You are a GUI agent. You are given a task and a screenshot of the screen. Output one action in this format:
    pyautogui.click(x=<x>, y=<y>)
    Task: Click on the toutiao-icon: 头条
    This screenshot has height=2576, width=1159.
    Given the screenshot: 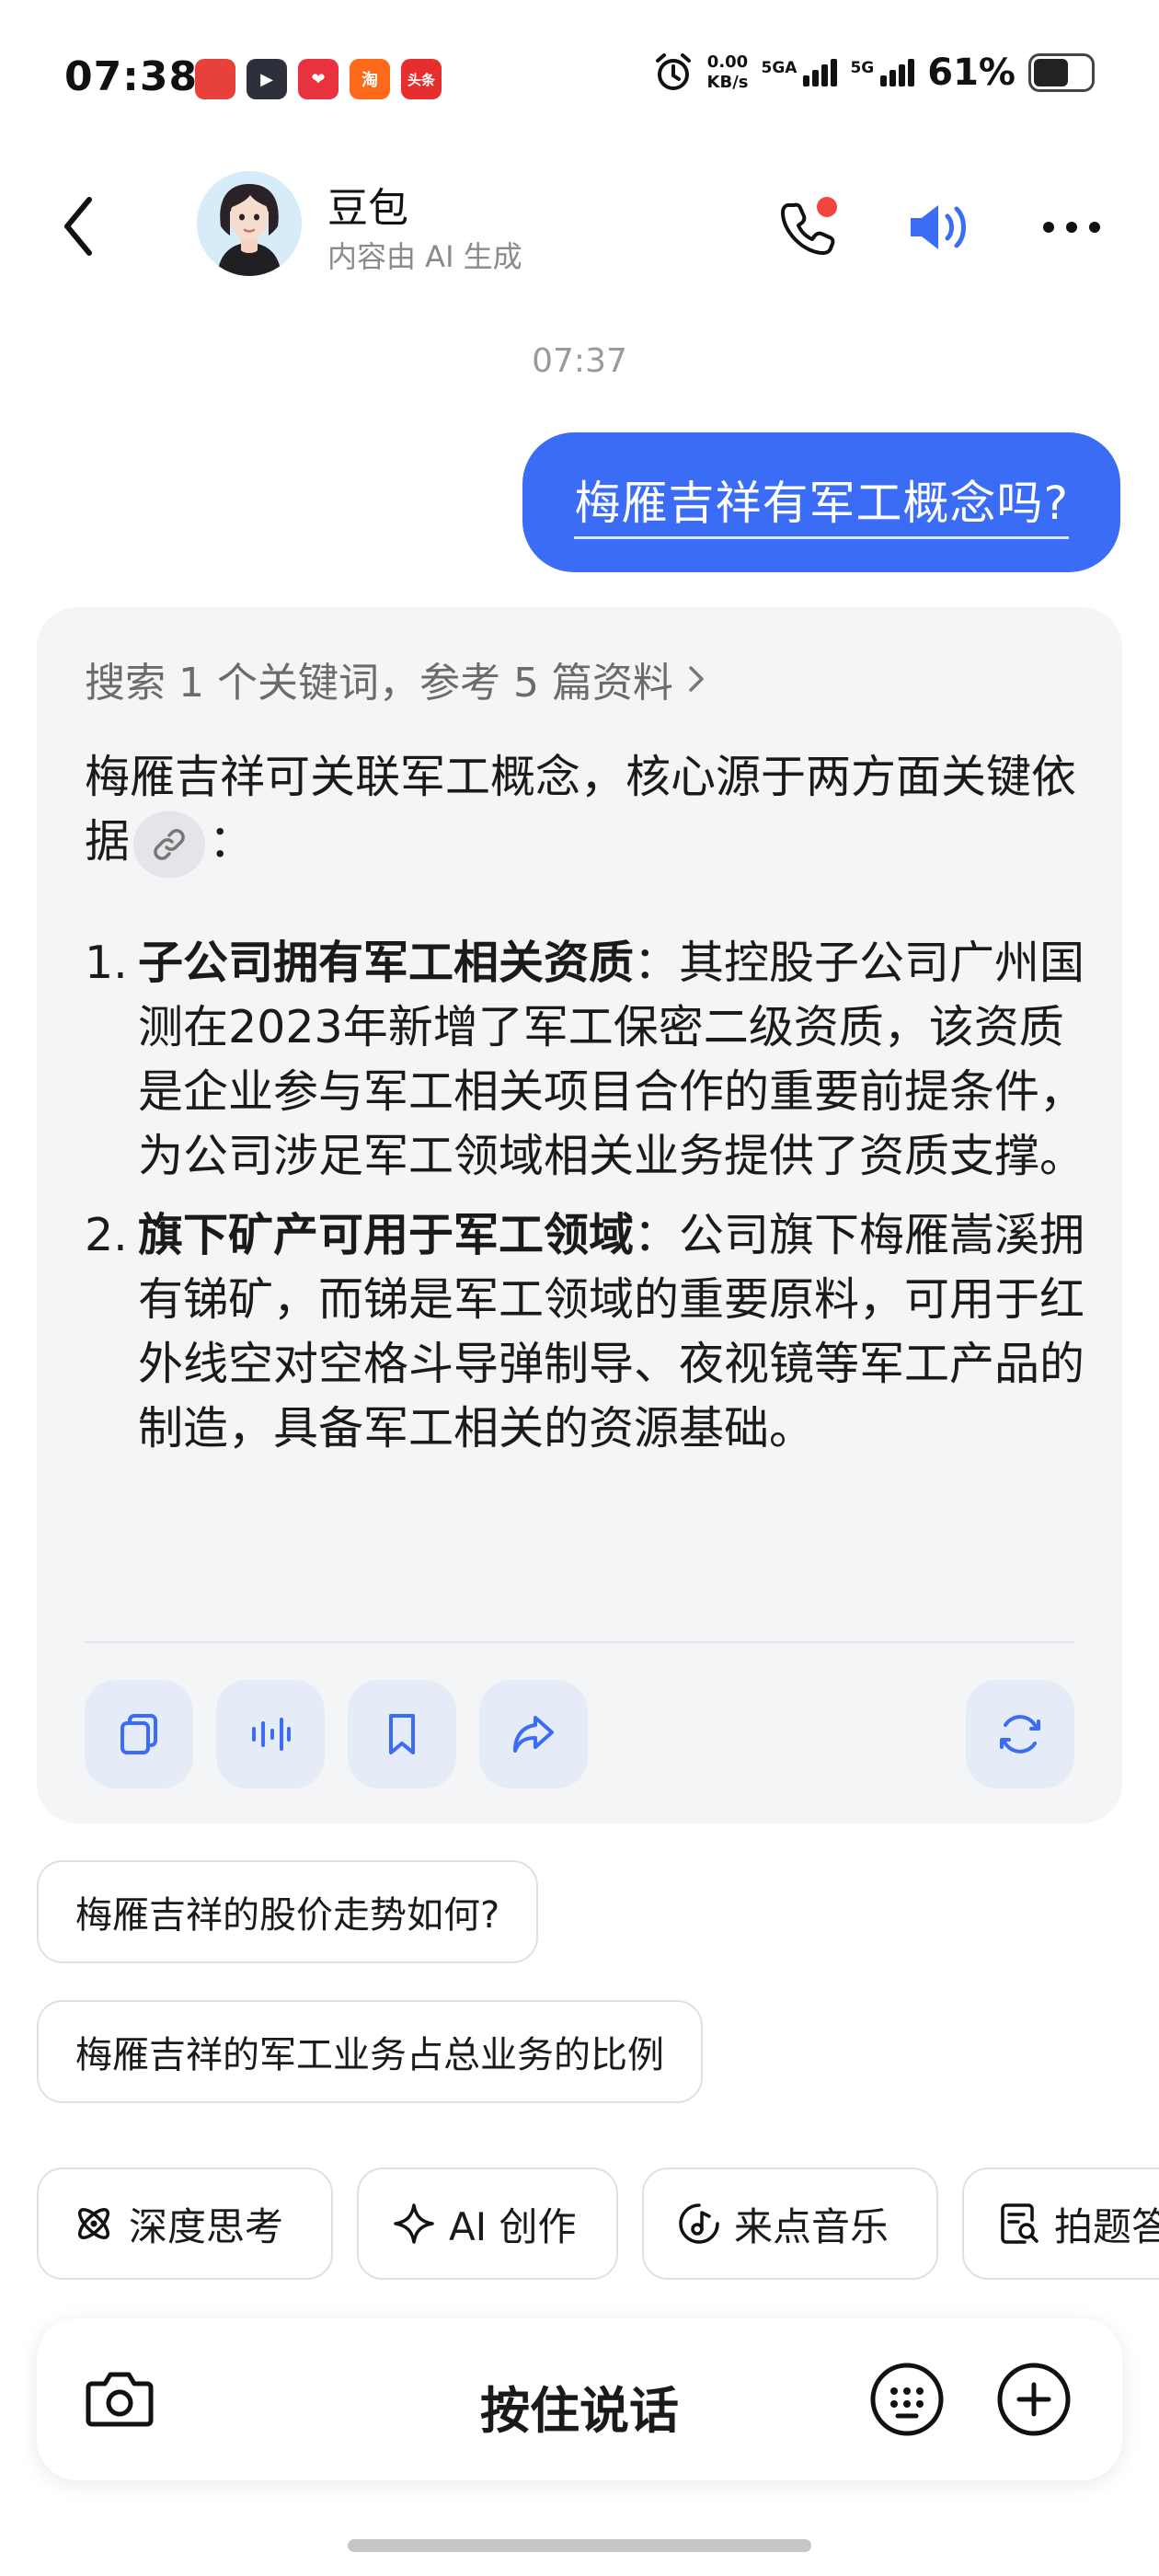 What is the action you would take?
    pyautogui.click(x=421, y=79)
    